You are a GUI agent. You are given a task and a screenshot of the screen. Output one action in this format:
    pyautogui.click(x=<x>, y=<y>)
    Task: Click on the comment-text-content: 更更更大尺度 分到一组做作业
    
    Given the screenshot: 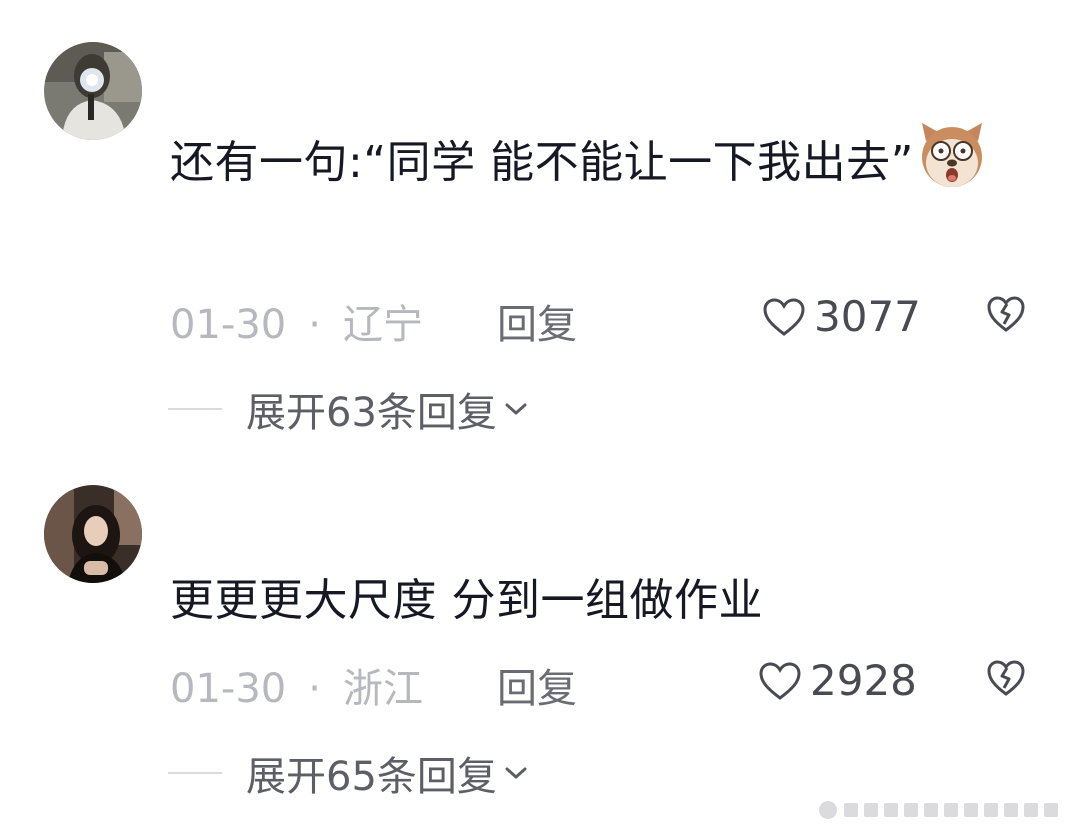 What is the action you would take?
    pyautogui.click(x=466, y=600)
    